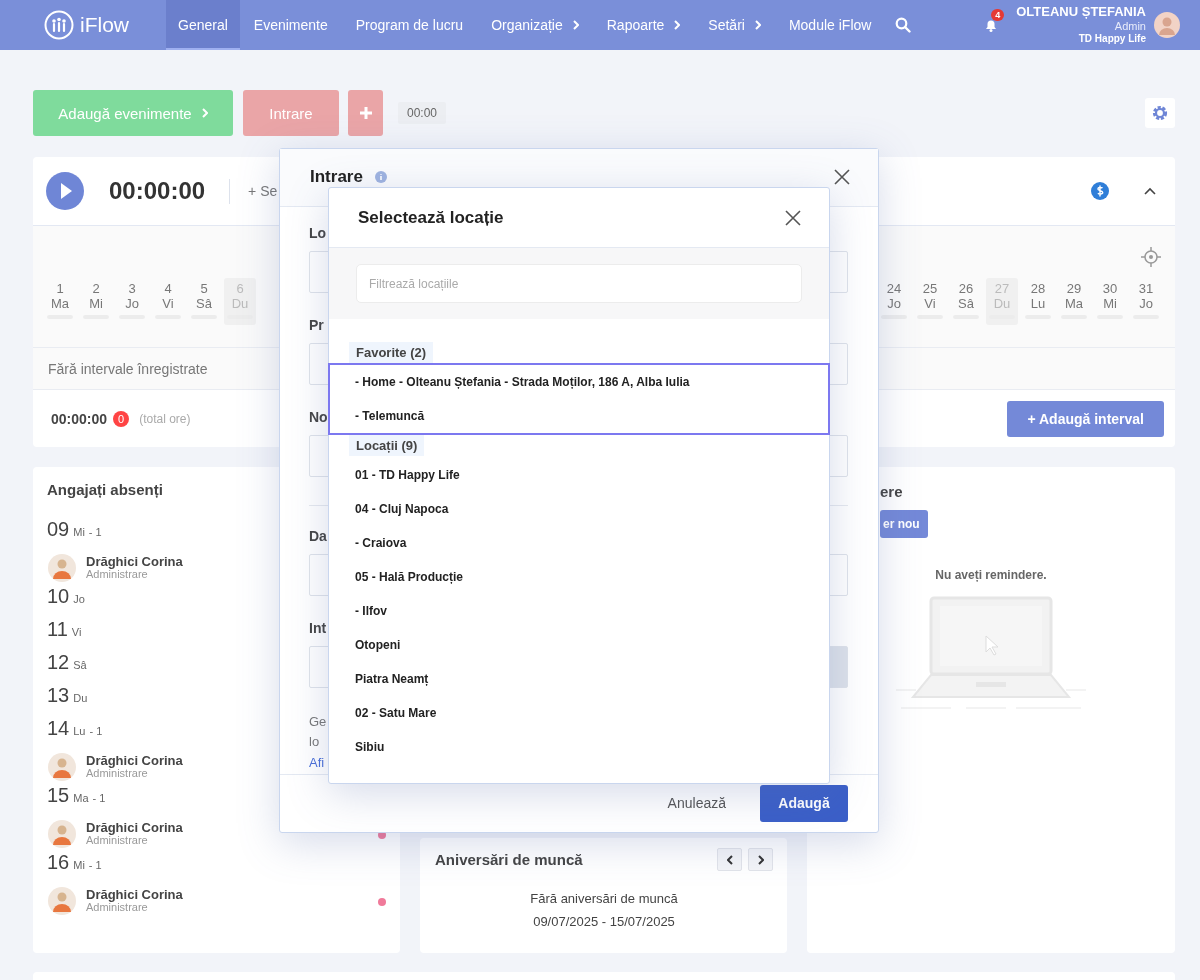 The image size is (1200, 980). Describe the element at coordinates (579, 645) in the screenshot. I see `location-option: Otopeni` at that location.